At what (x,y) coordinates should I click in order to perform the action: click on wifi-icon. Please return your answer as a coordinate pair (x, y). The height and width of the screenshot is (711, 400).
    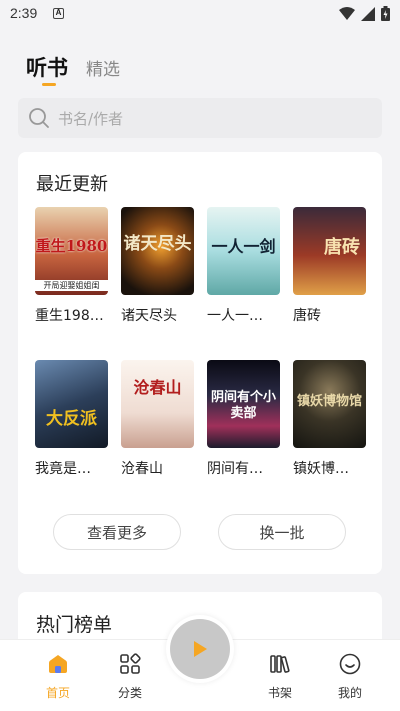
    Looking at the image, I should click on (347, 13).